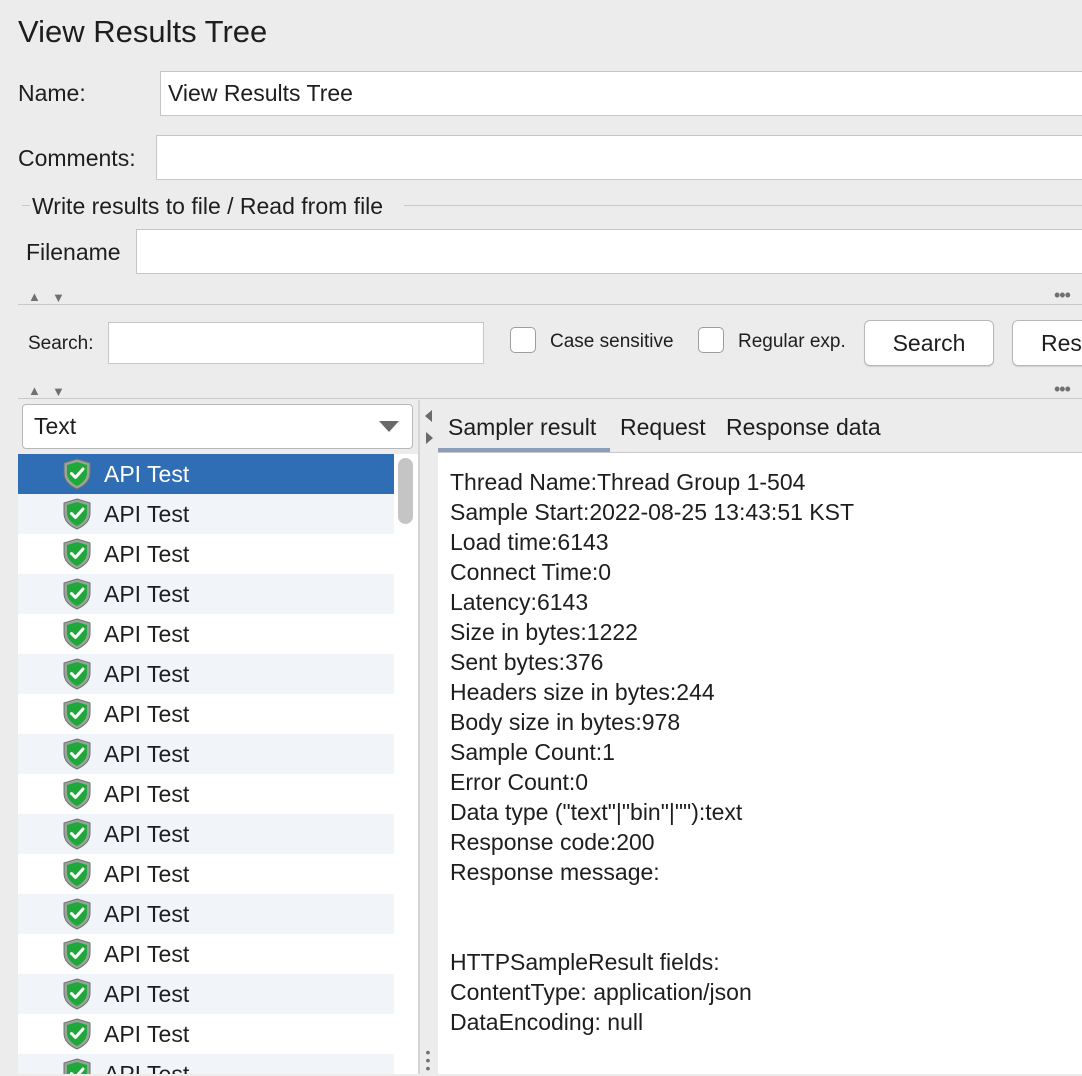 This screenshot has width=1082, height=1076. What do you see at coordinates (529, 542) in the screenshot?
I see `sampler-result-line: Load time:6143` at bounding box center [529, 542].